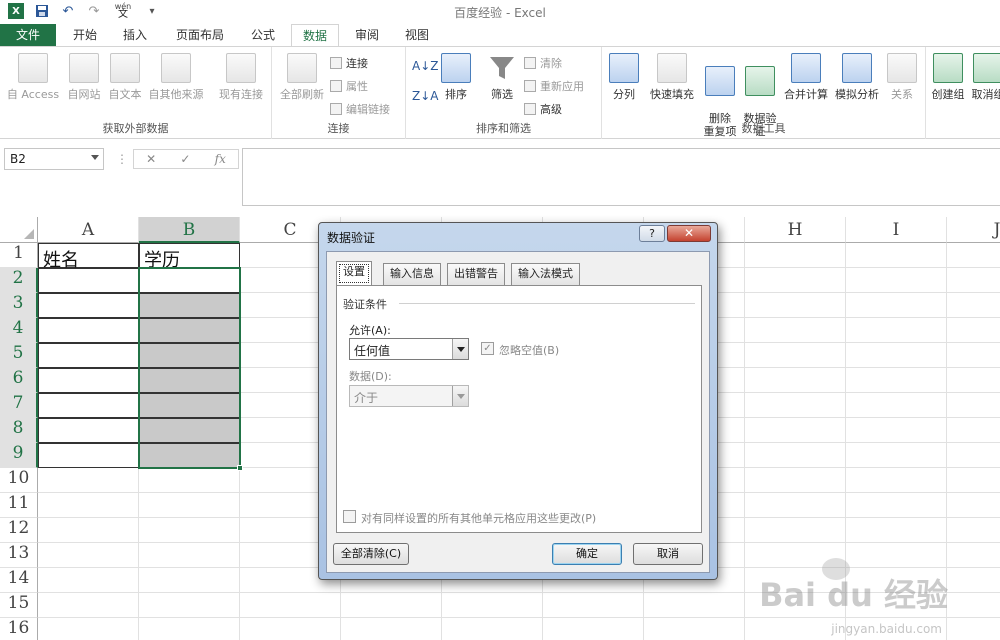 Image resolution: width=1000 pixels, height=640 pixels. Describe the element at coordinates (176, 77) in the screenshot. I see `from-other-sources-button: 自其他来源` at that location.